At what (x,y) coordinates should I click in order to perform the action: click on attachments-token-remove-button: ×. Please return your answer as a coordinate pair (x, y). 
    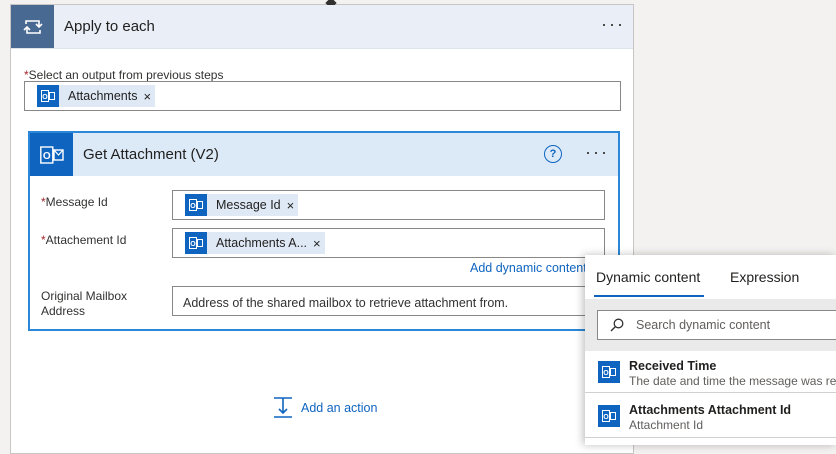
    Looking at the image, I should click on (149, 96).